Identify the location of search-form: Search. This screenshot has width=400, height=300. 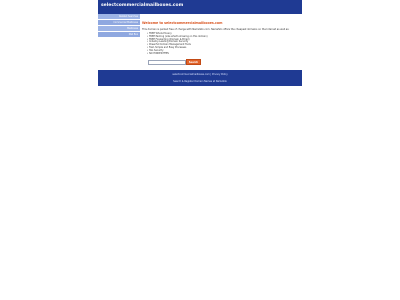
(178, 62).